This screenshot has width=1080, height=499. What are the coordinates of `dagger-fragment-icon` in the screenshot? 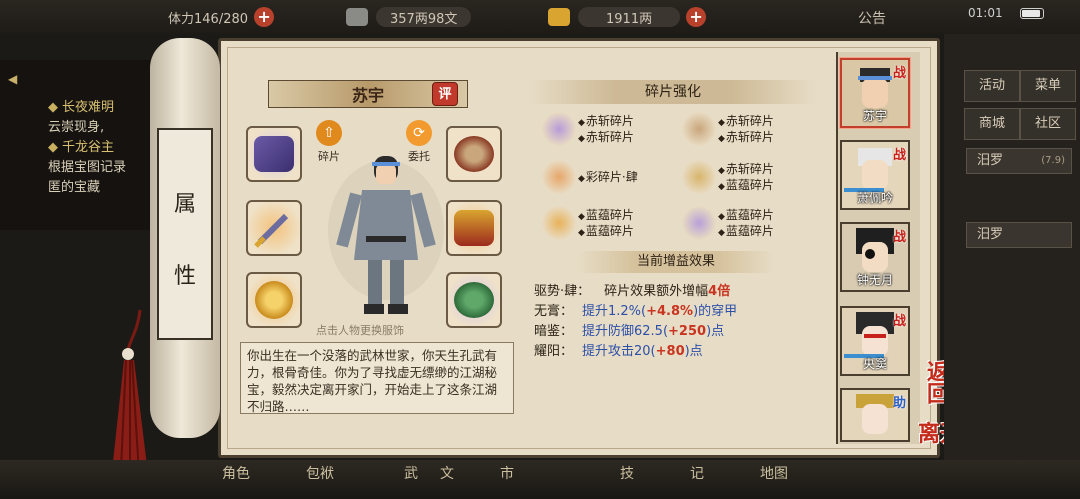 It's located at (559, 177).